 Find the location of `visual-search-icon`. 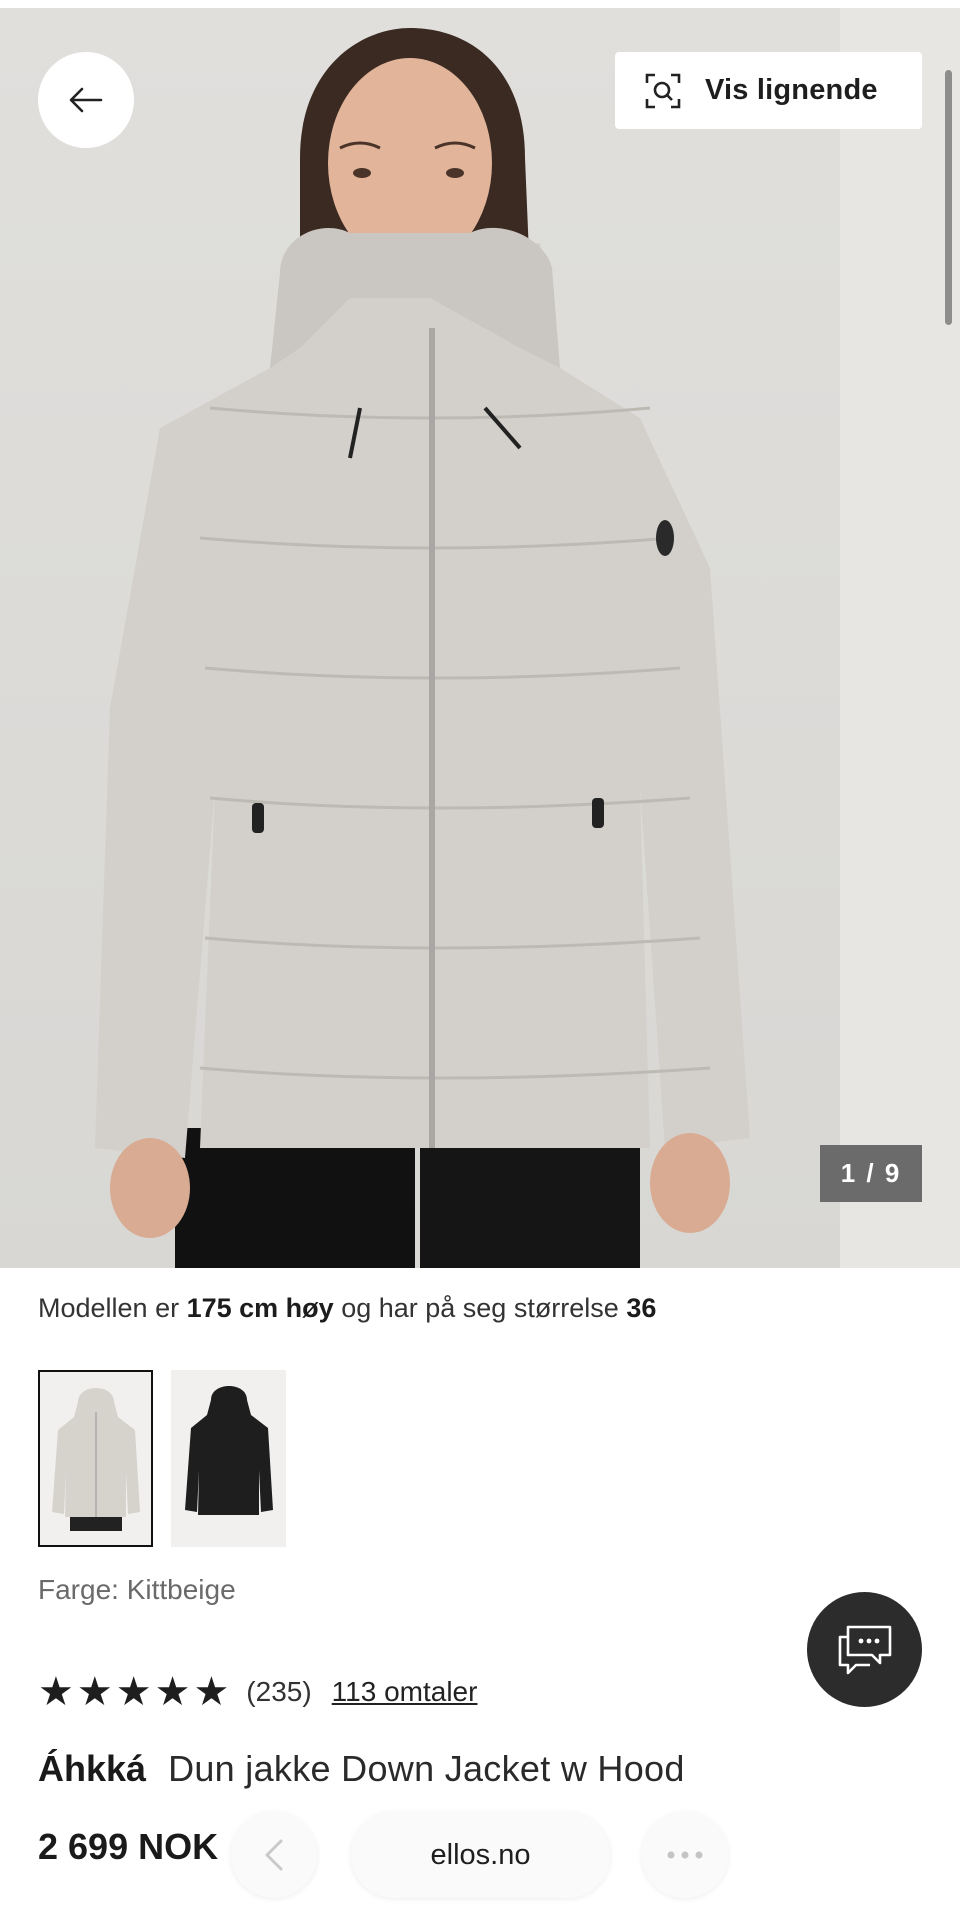

visual-search-icon is located at coordinates (664, 91).